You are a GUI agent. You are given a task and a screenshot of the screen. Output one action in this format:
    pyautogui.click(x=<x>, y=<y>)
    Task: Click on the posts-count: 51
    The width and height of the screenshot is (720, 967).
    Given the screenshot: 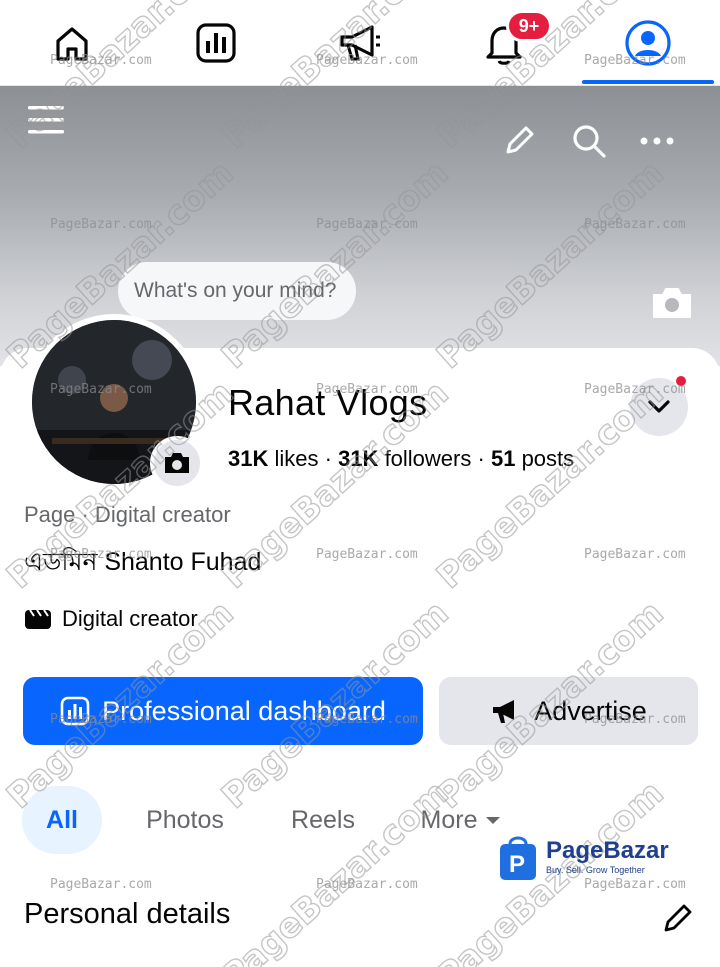 What is the action you would take?
    pyautogui.click(x=503, y=458)
    